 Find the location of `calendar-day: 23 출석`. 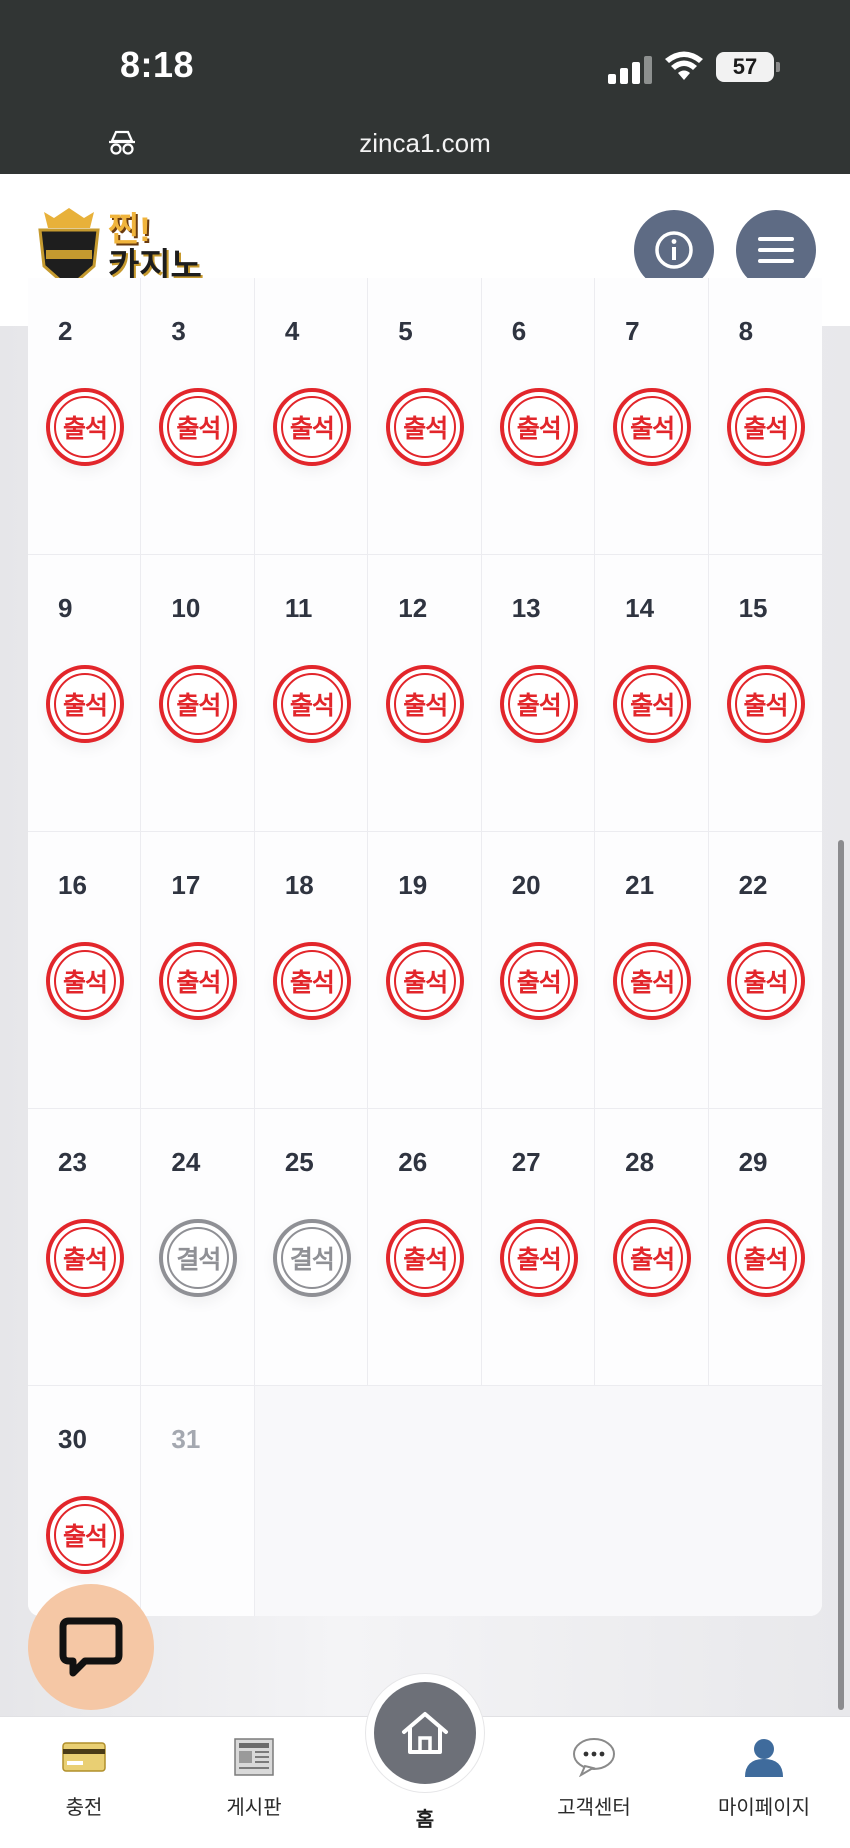

calendar-day: 23 출석 is located at coordinates (85, 1247).